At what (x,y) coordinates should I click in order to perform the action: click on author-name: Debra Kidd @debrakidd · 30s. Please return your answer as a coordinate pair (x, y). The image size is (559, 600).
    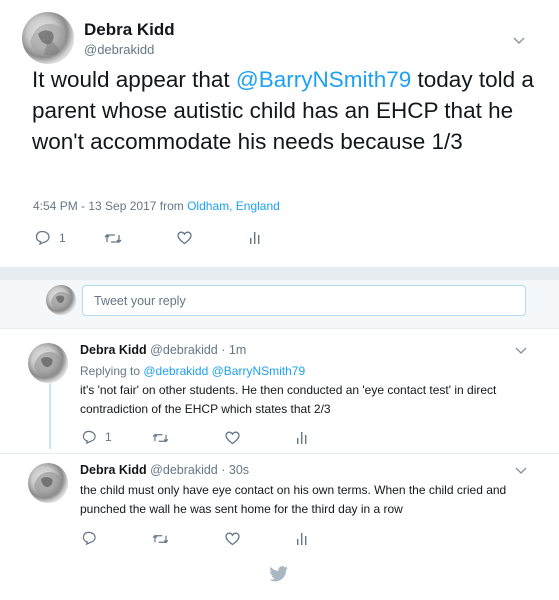
    Looking at the image, I should click on (164, 470).